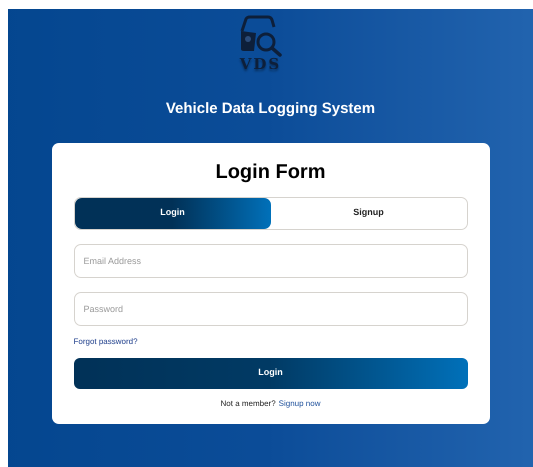 This screenshot has height=467, width=533. Describe the element at coordinates (172, 213) in the screenshot. I see `form-tab: Login` at that location.